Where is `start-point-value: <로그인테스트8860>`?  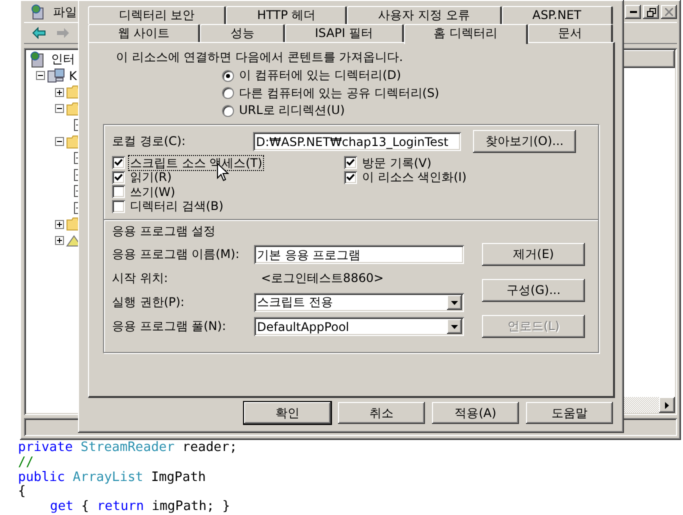 start-point-value: <로그인테스트8860> is located at coordinates (322, 278).